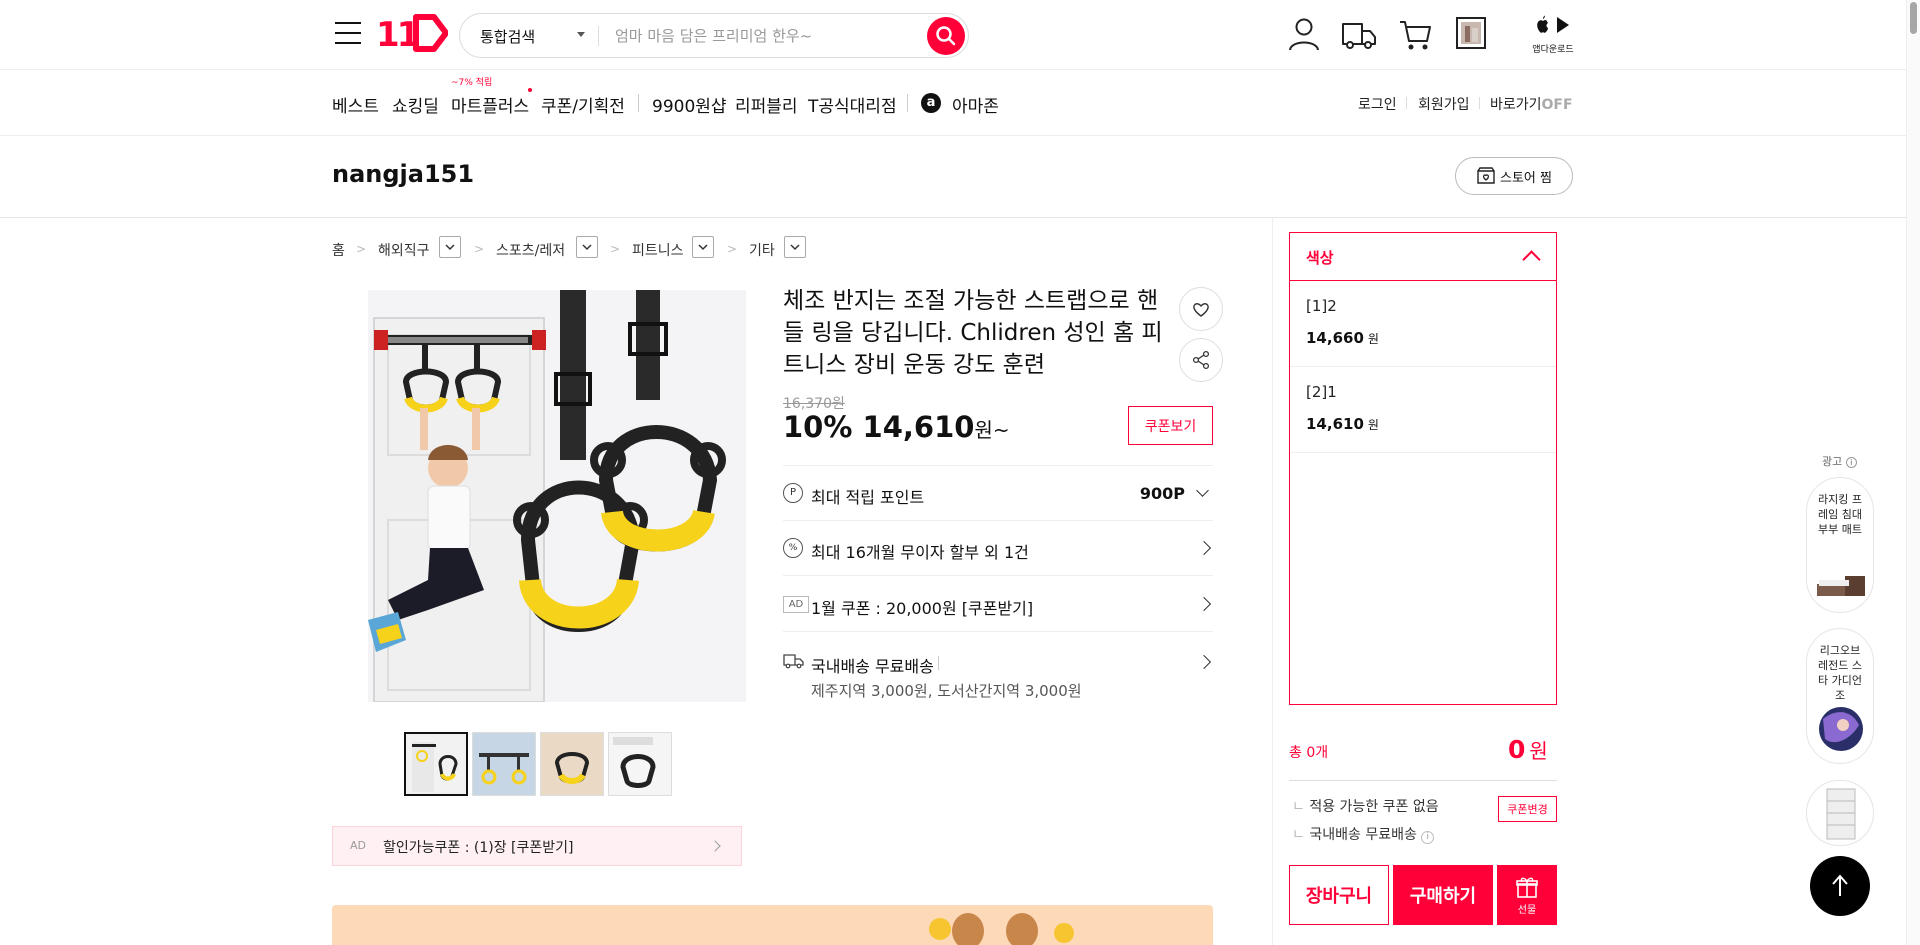  I want to click on top-header: 11 통합검색 앱다운로드, so click(960, 35).